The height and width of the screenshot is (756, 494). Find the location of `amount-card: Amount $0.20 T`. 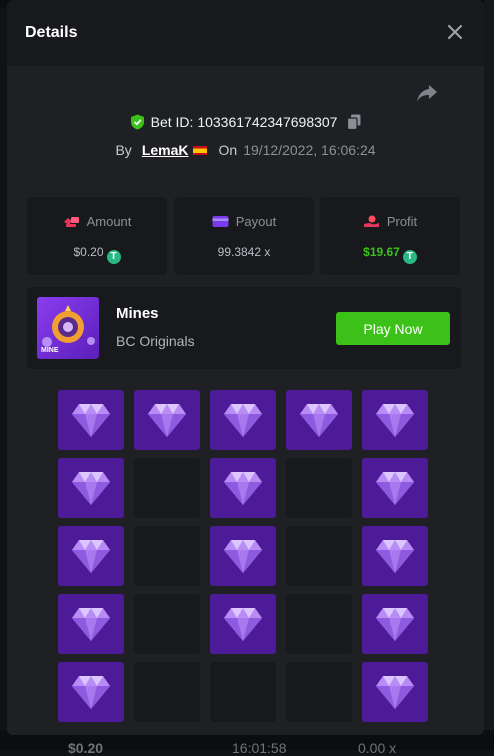

amount-card: Amount $0.20 T is located at coordinates (97, 236).